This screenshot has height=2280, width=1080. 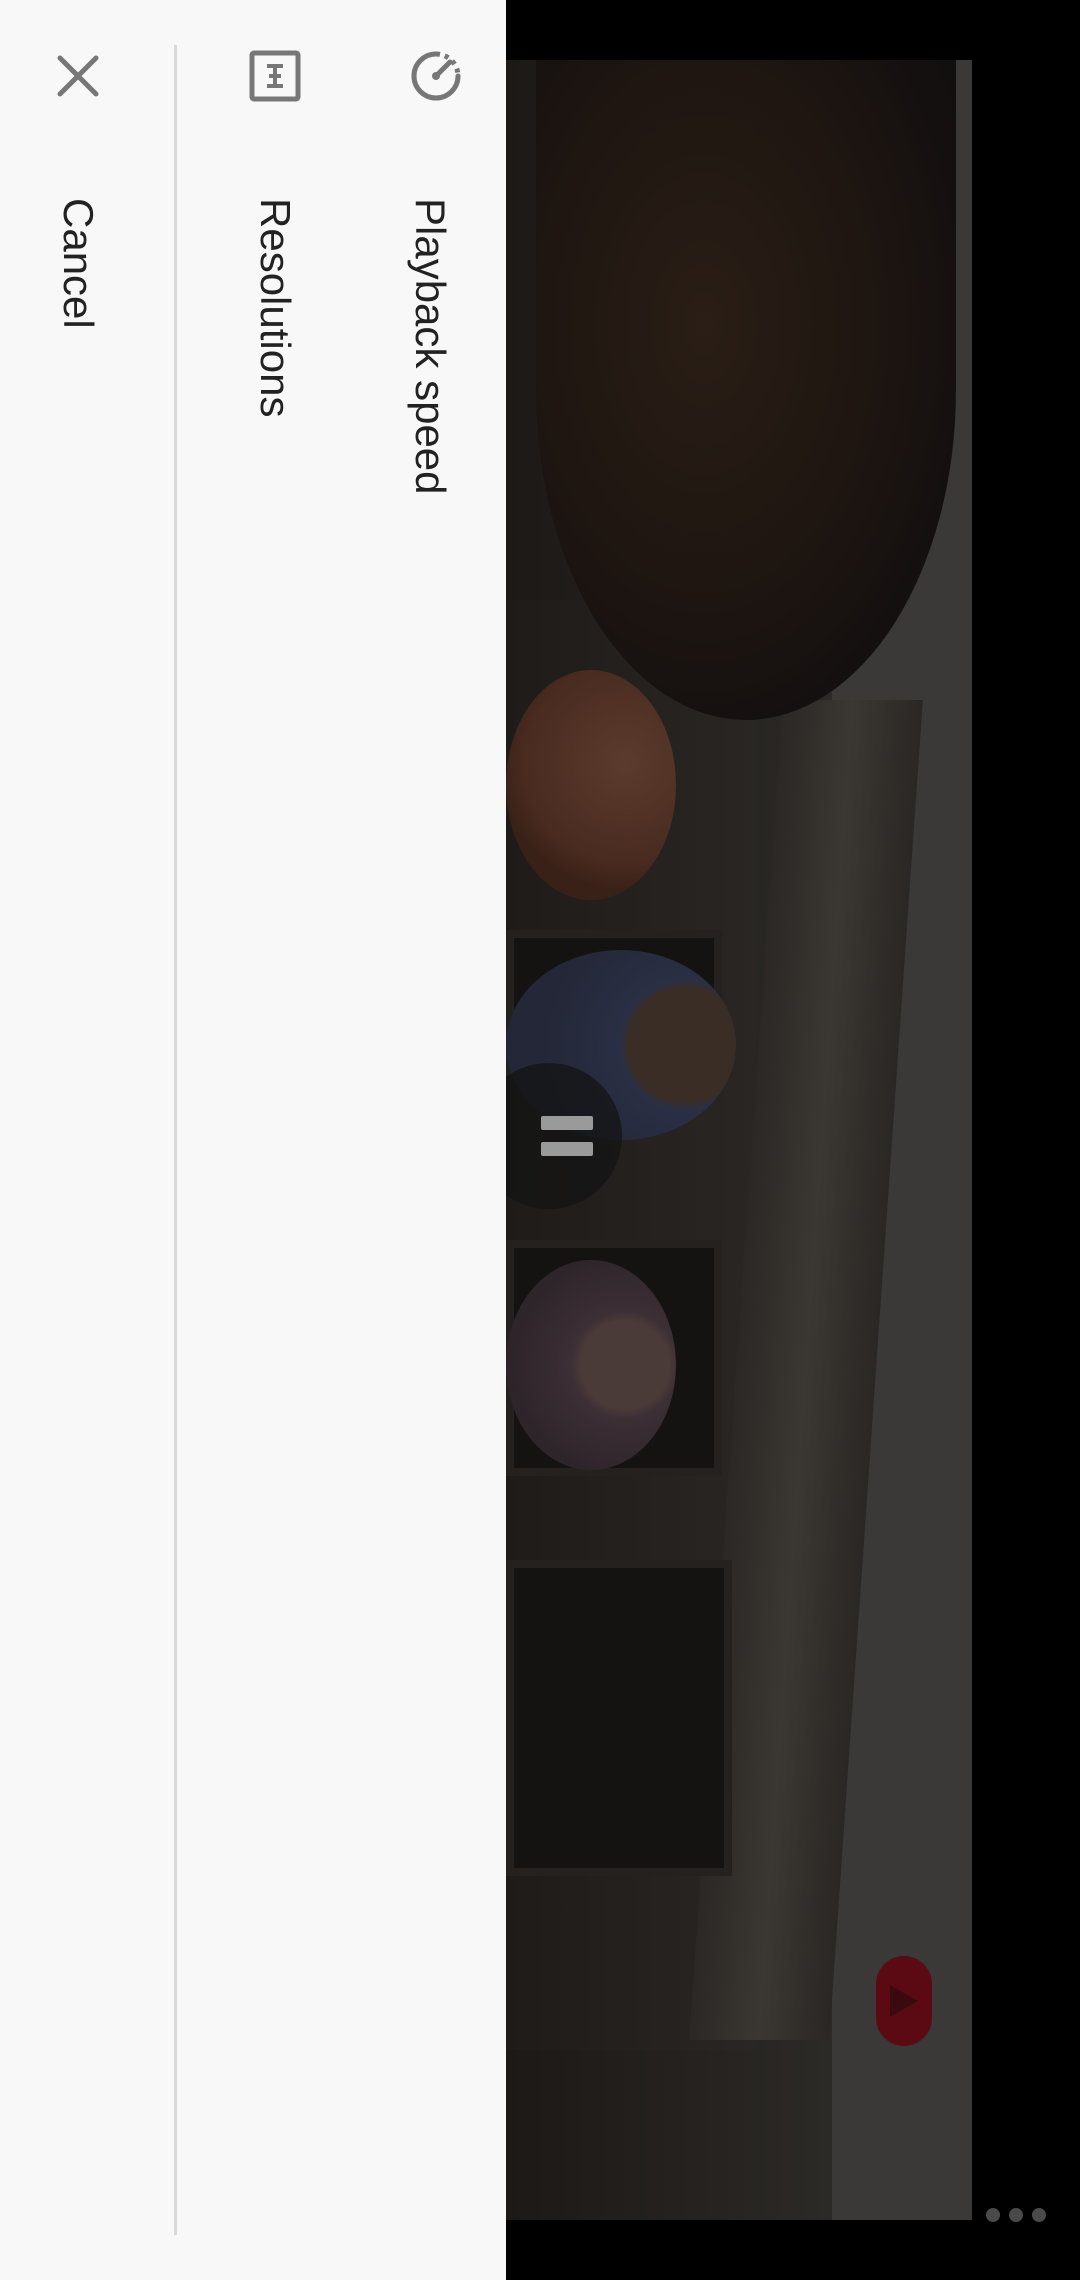 What do you see at coordinates (619, 1718) in the screenshot?
I see `video-window` at bounding box center [619, 1718].